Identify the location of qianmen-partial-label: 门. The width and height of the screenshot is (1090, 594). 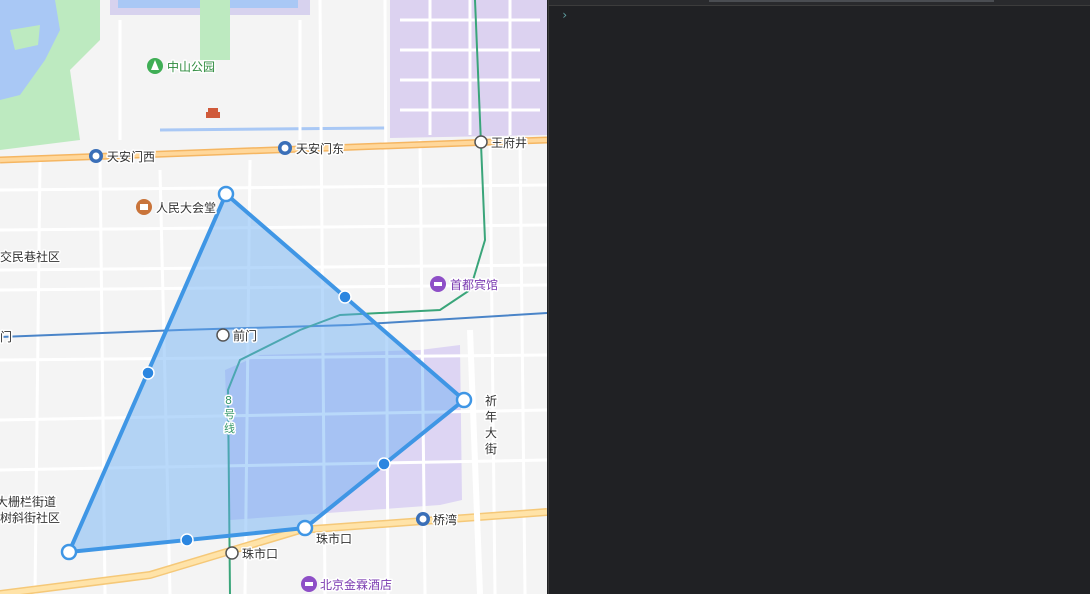
(6, 336).